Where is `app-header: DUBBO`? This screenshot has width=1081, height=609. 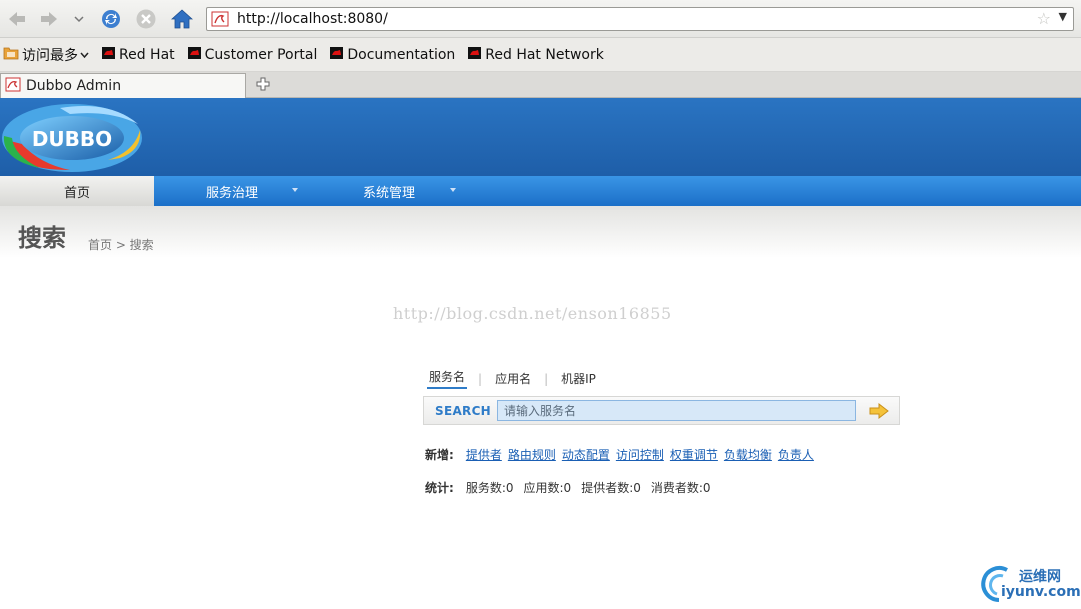
app-header: DUBBO is located at coordinates (540, 137).